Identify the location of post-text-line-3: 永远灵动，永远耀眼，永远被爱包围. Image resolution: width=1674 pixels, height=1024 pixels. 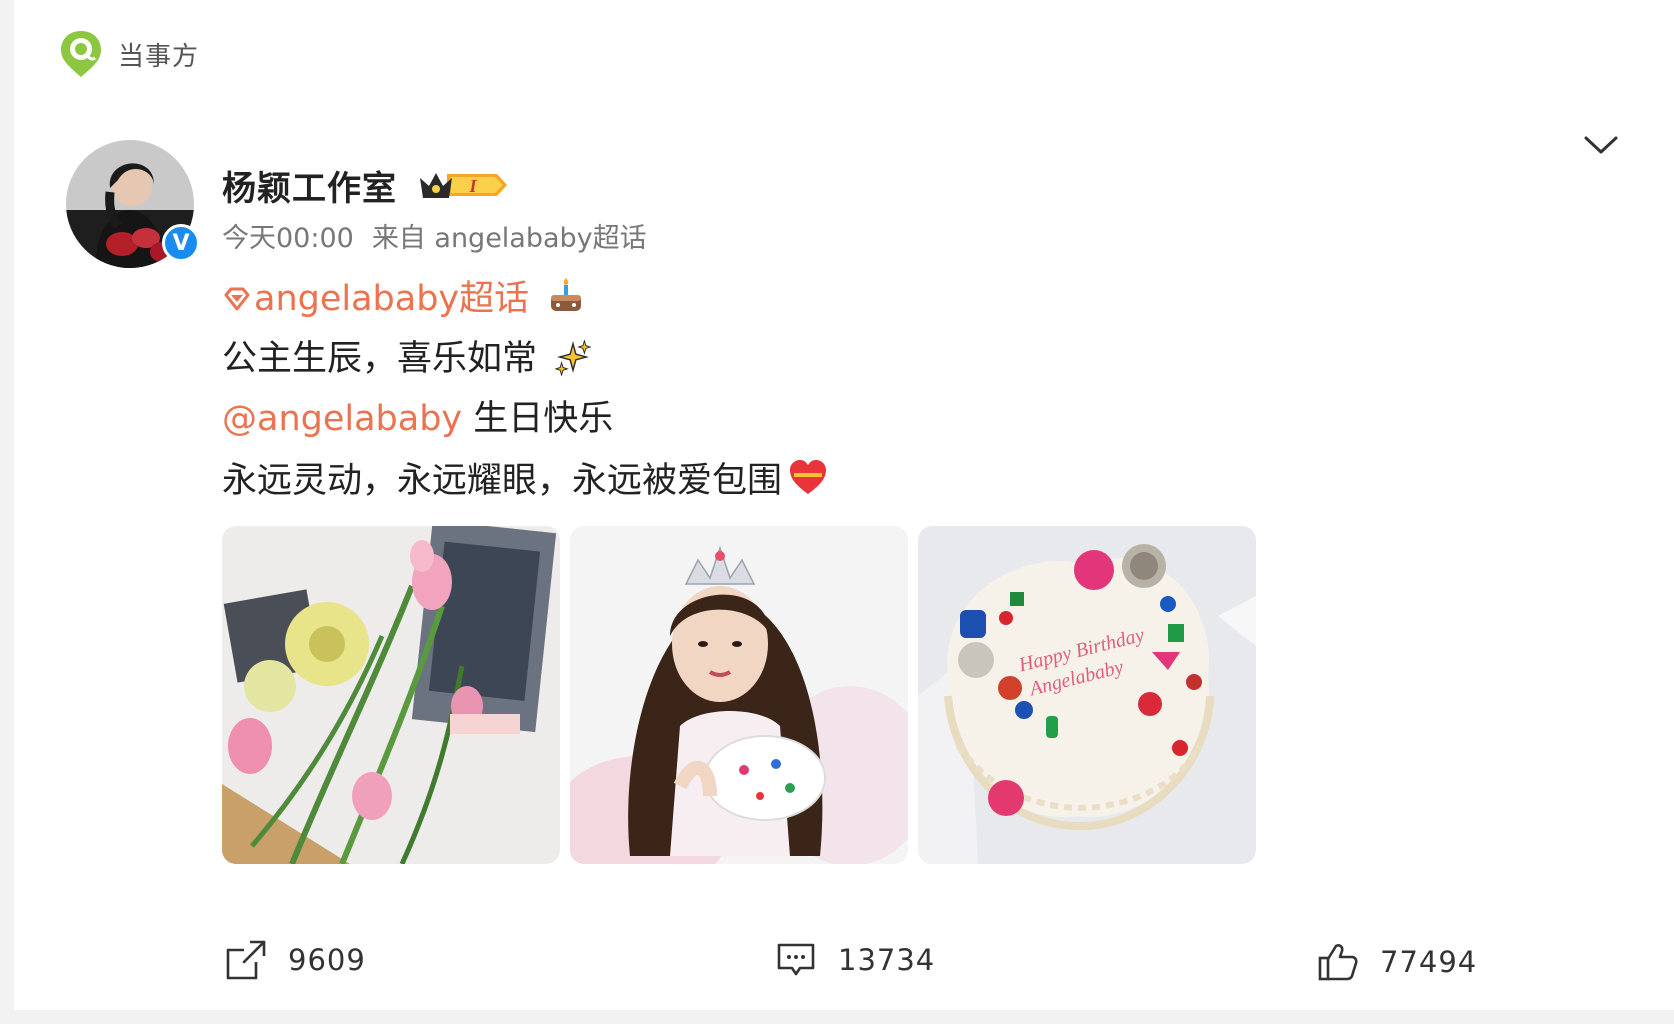
(872, 480).